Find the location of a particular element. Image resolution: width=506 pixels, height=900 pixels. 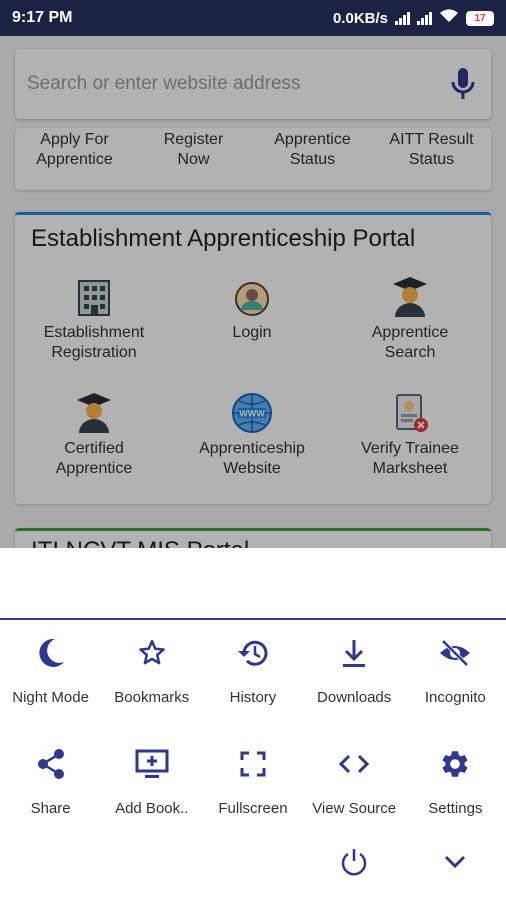

net-speed: 0.0KB/s is located at coordinates (360, 18).